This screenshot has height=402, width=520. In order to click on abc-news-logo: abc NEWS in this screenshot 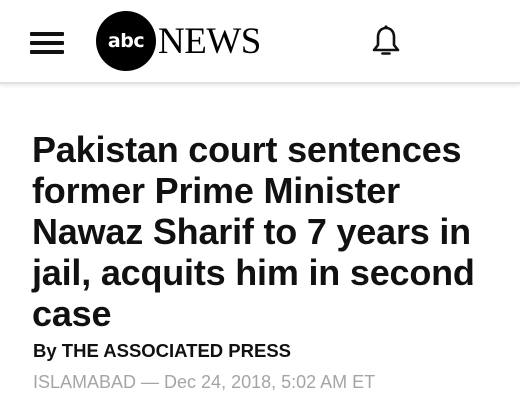, I will do `click(178, 41)`.